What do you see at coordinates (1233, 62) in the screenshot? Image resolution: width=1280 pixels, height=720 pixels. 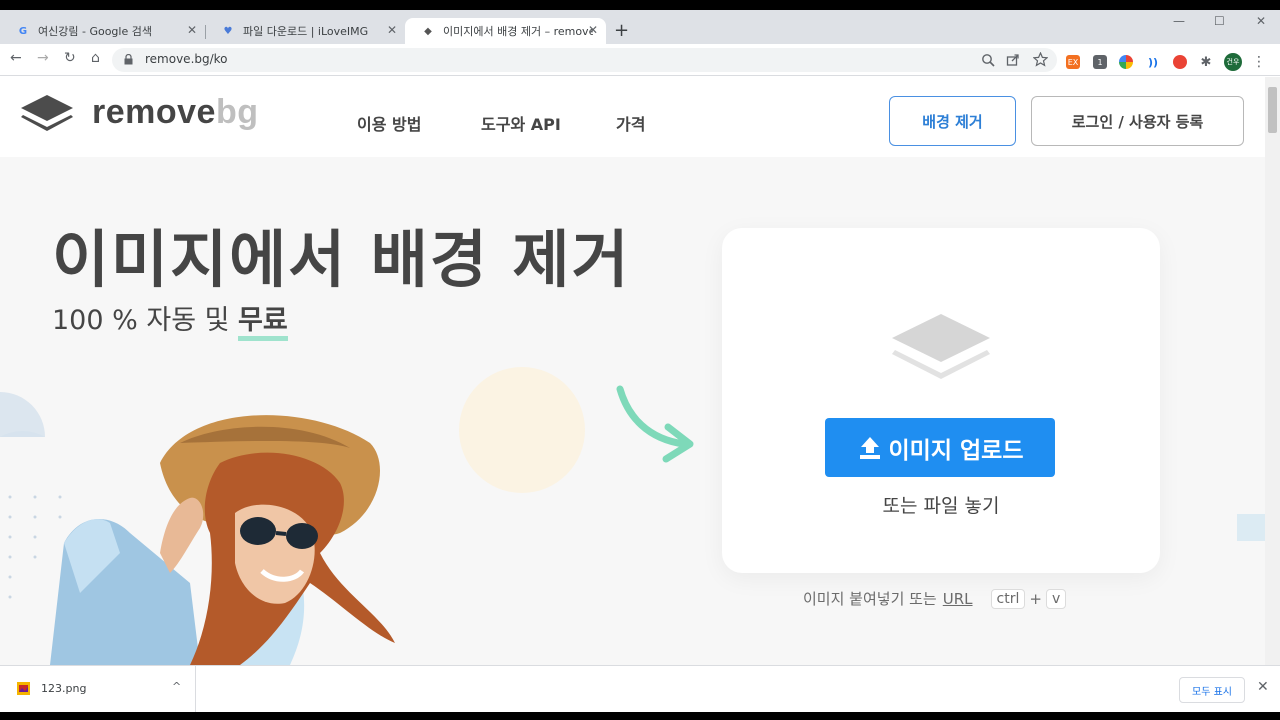 I see `profile-avatar: 건우` at bounding box center [1233, 62].